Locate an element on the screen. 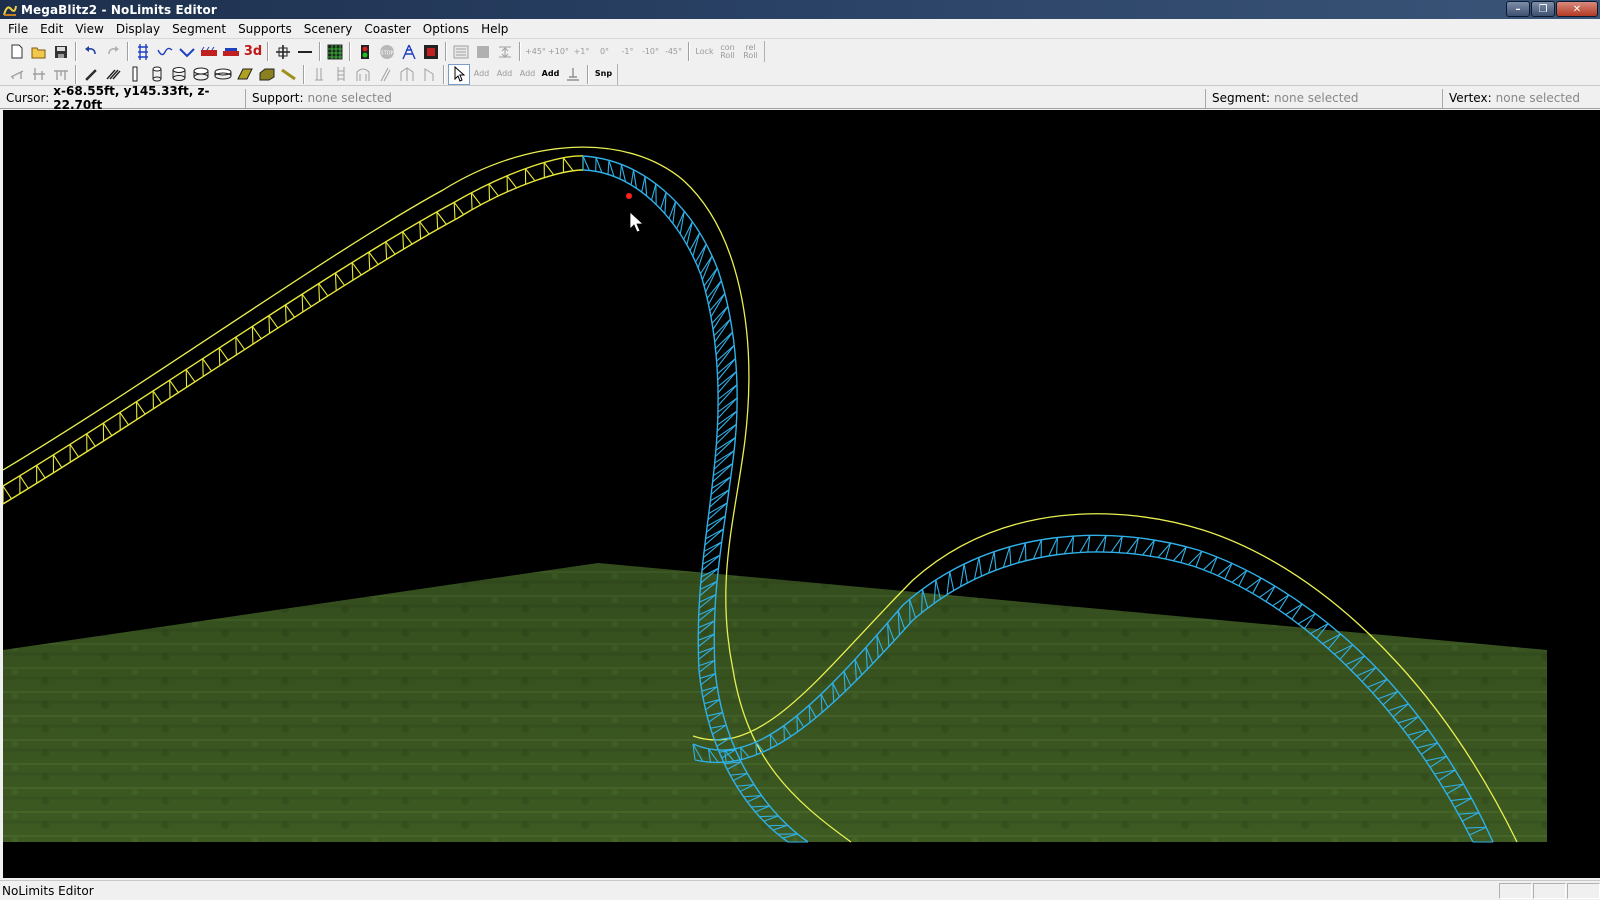  open-folder-icon is located at coordinates (39, 51).